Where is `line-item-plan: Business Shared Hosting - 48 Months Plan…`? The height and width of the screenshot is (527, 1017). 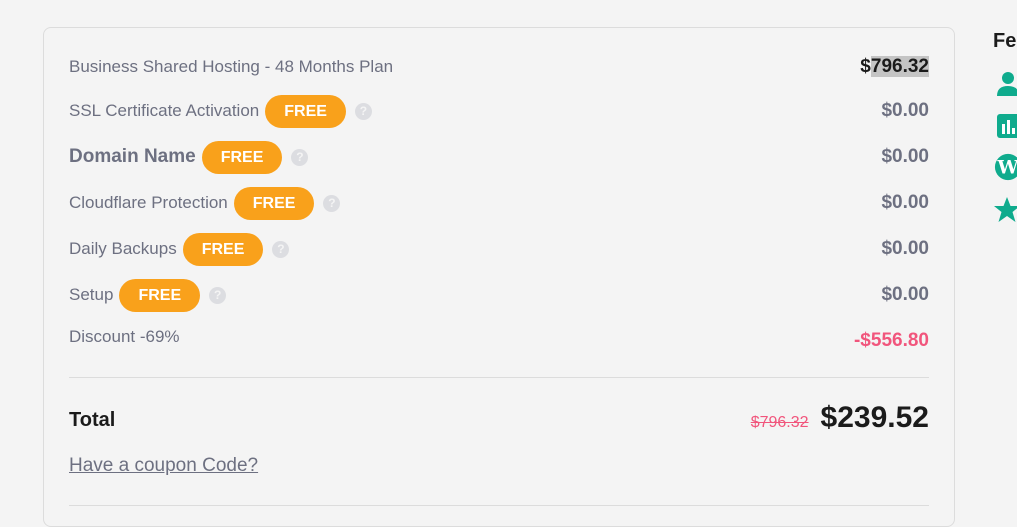
line-item-plan: Business Shared Hosting - 48 Months Plan… is located at coordinates (499, 67).